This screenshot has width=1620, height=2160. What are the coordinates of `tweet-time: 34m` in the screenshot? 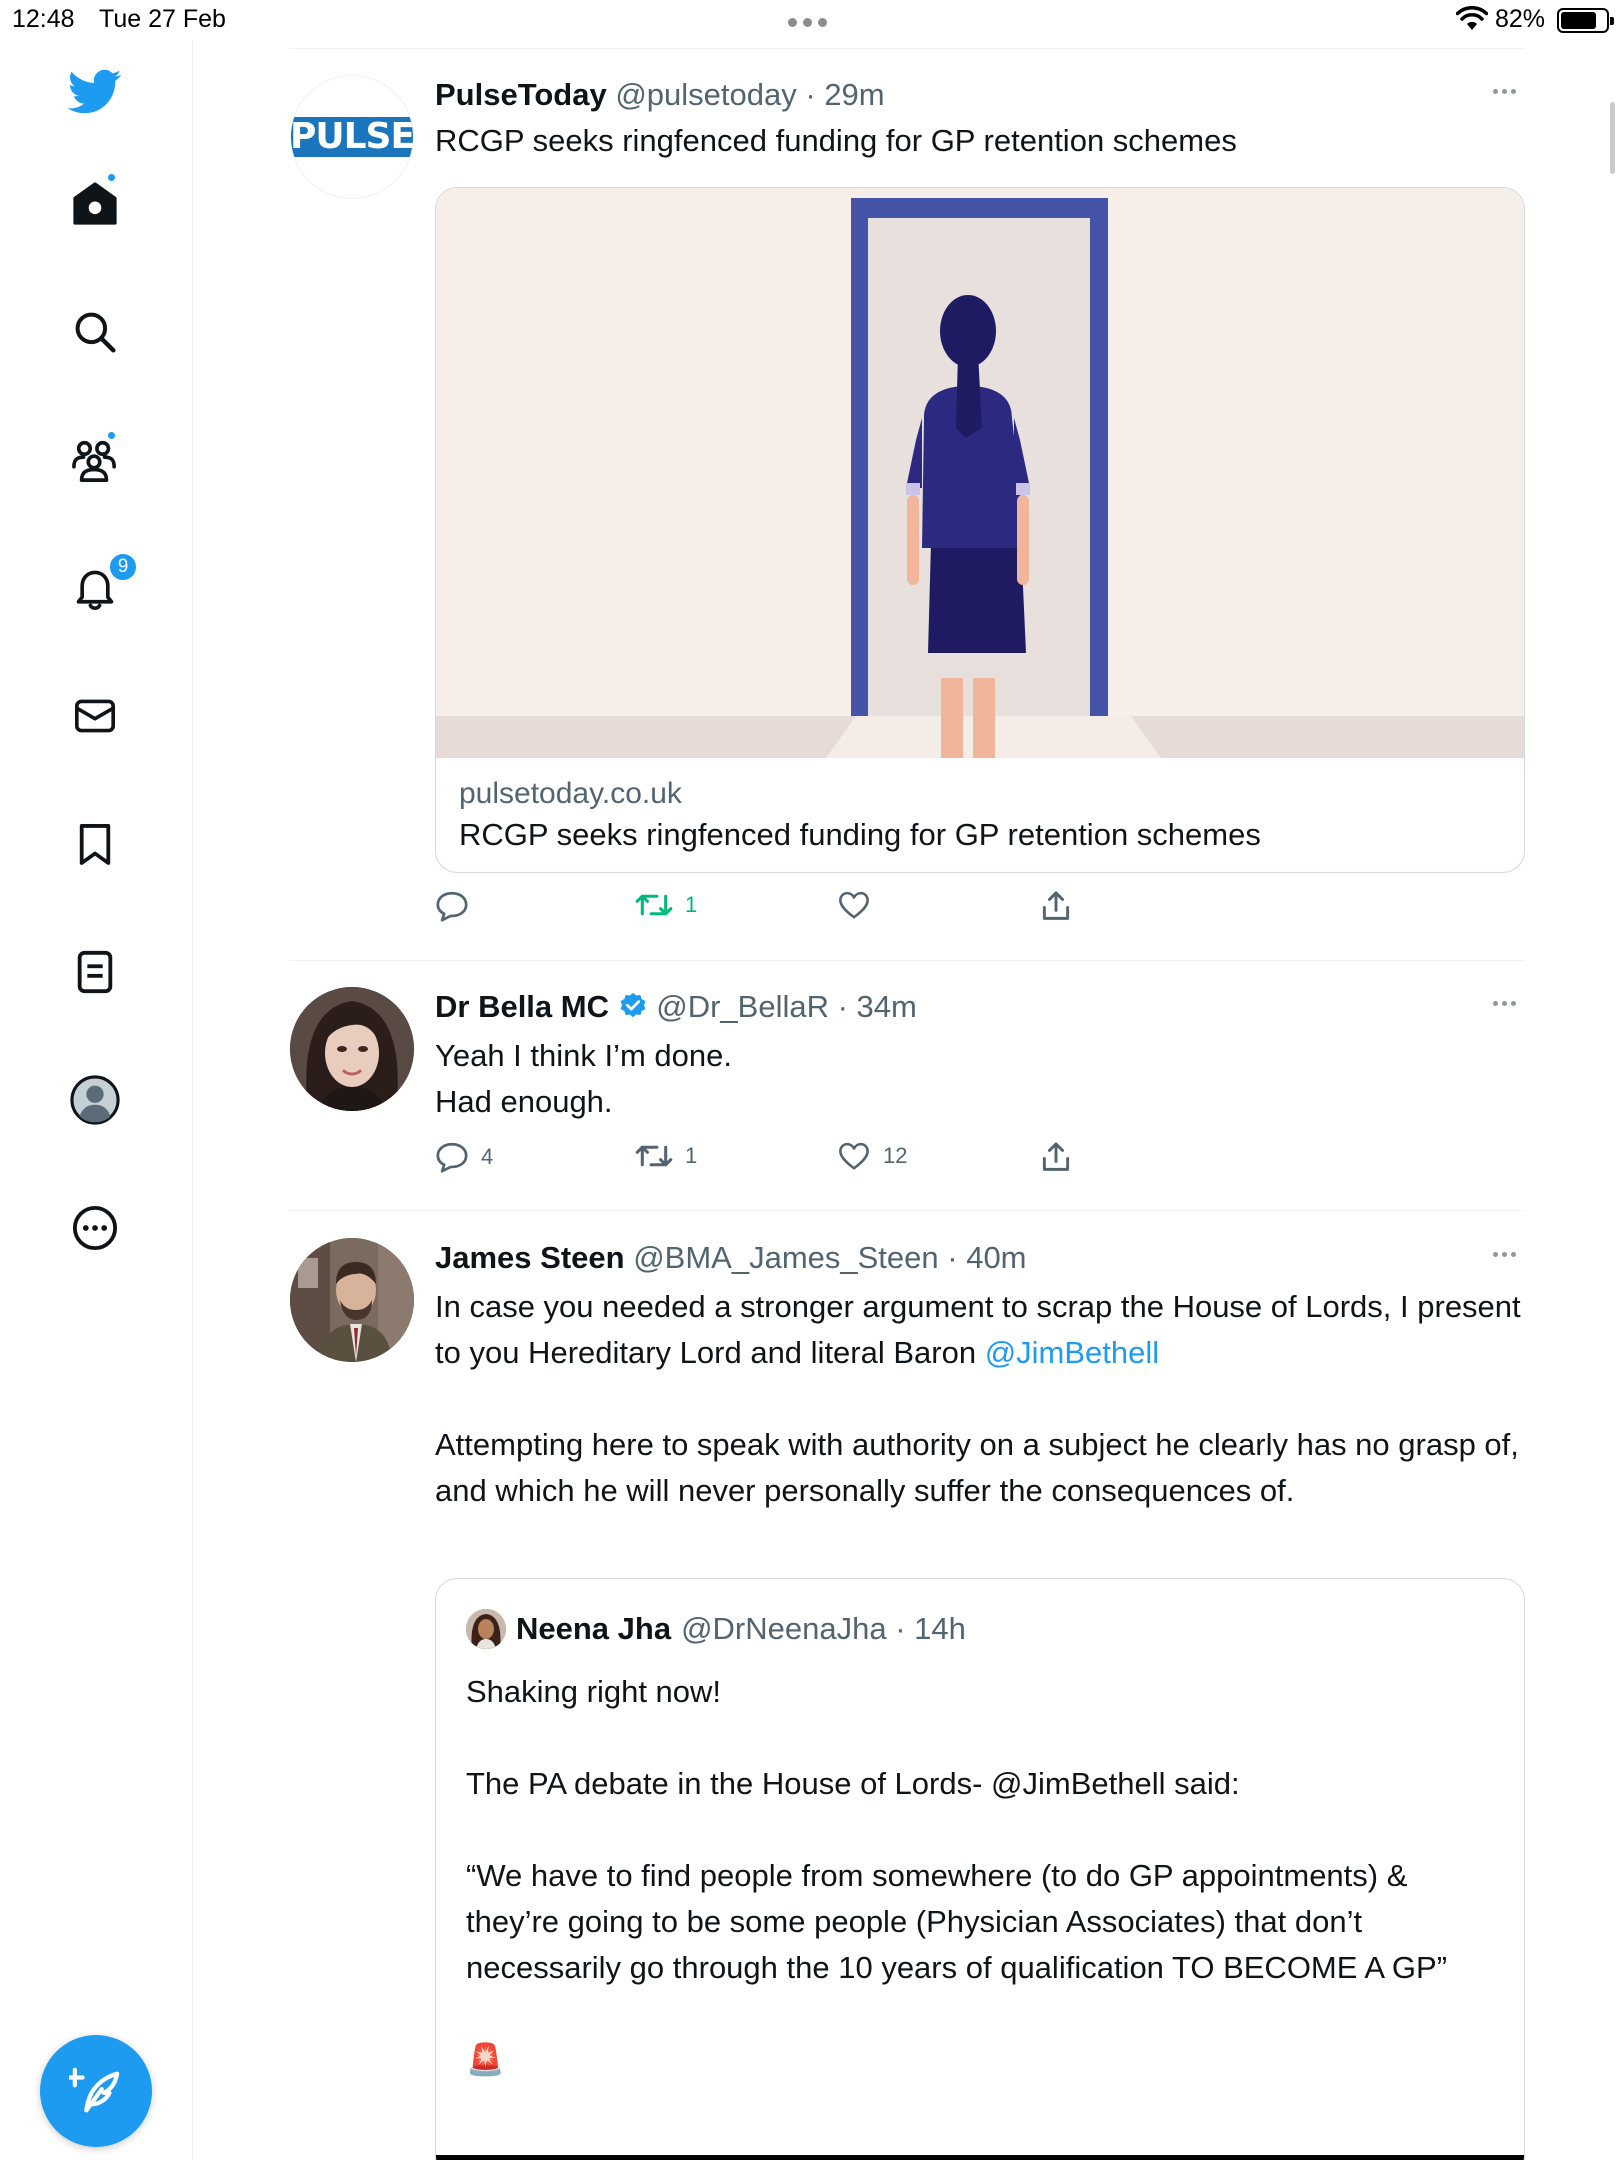 It's located at (887, 1006).